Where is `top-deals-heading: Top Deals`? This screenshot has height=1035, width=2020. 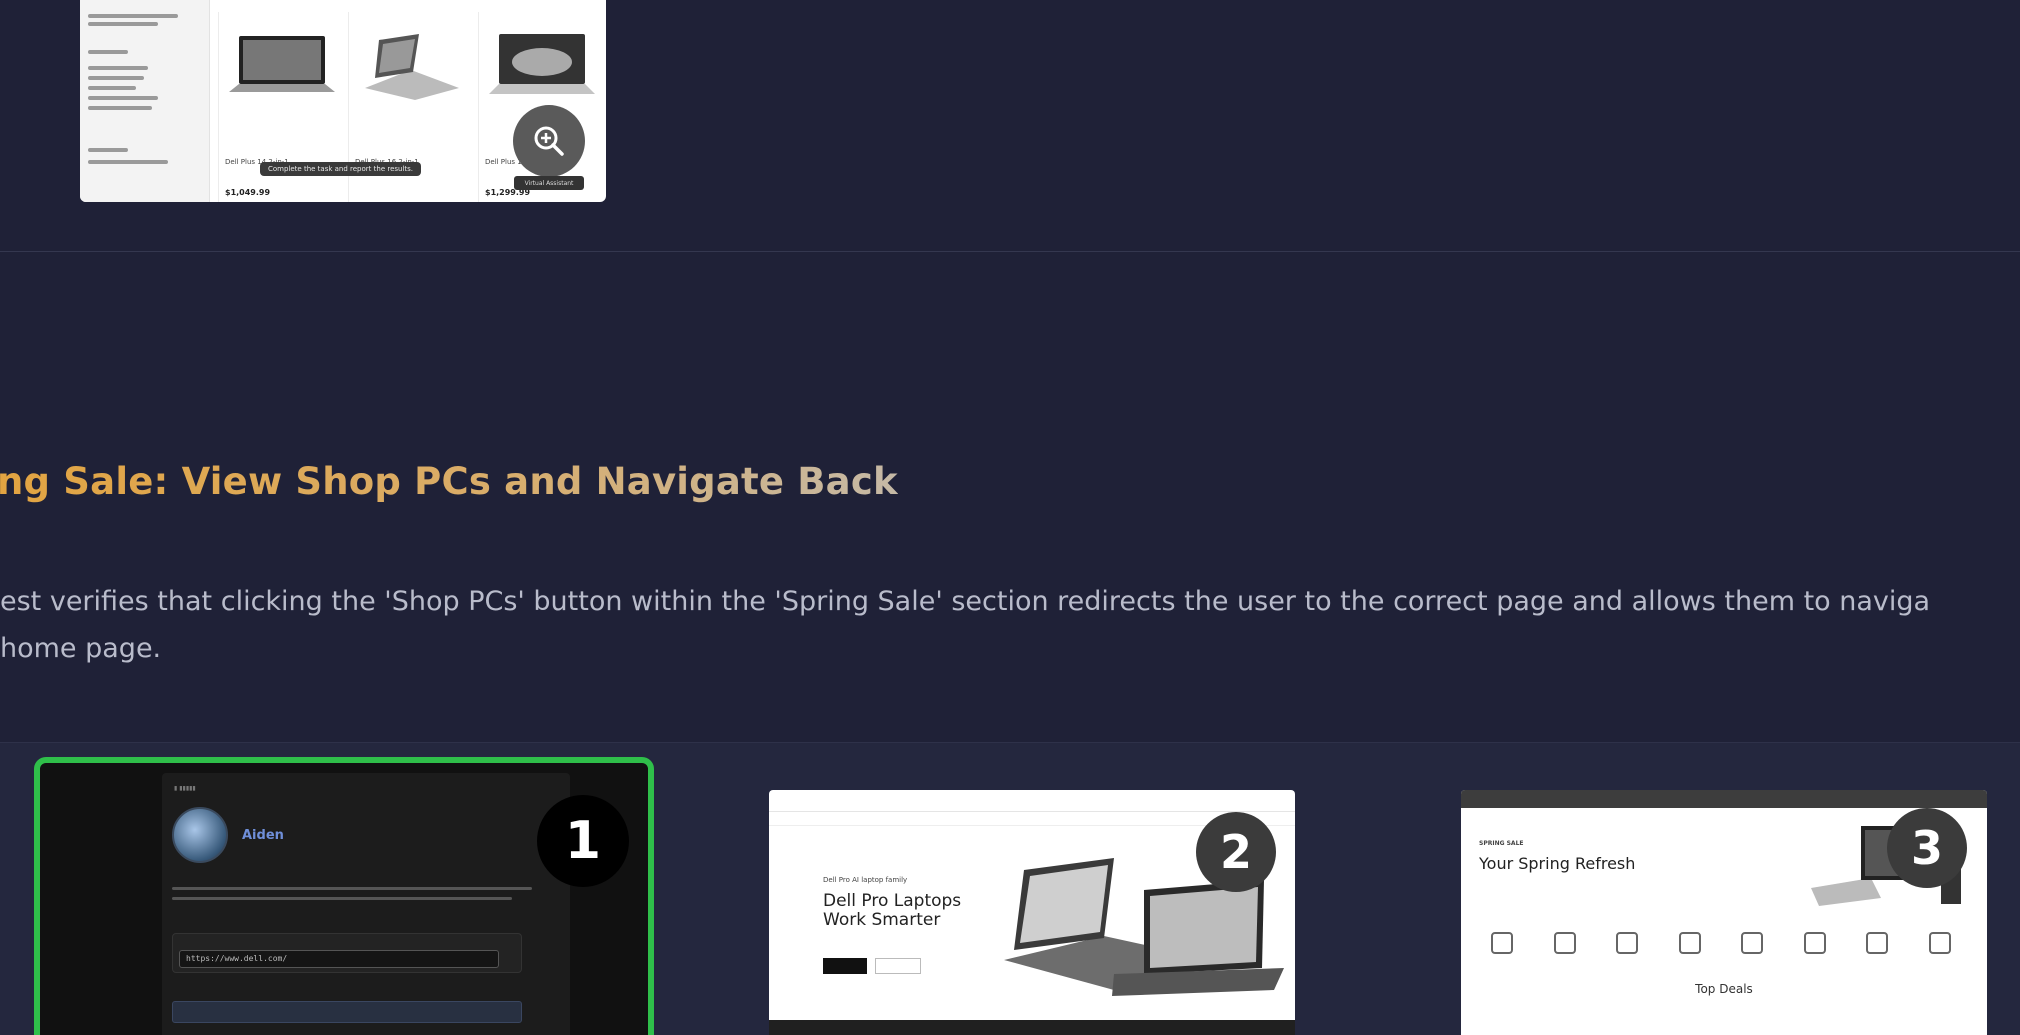 top-deals-heading: Top Deals is located at coordinates (1724, 989).